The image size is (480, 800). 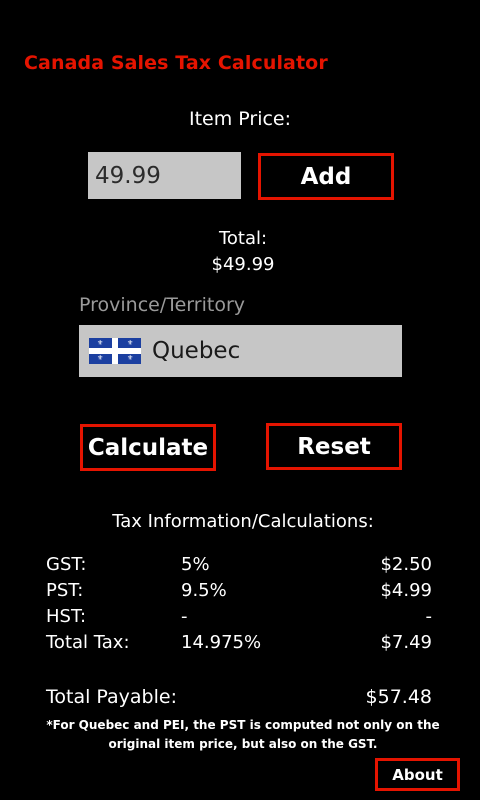 I want to click on add-button: Add, so click(x=326, y=176).